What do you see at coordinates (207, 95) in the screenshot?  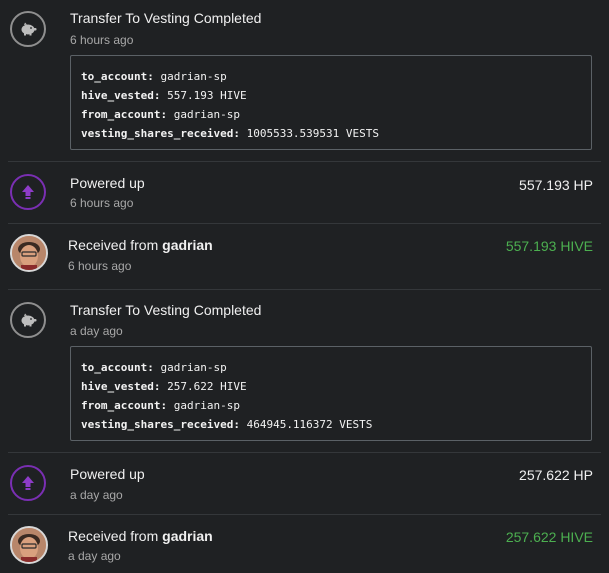 I see `detail-value: 557.193 HIVE` at bounding box center [207, 95].